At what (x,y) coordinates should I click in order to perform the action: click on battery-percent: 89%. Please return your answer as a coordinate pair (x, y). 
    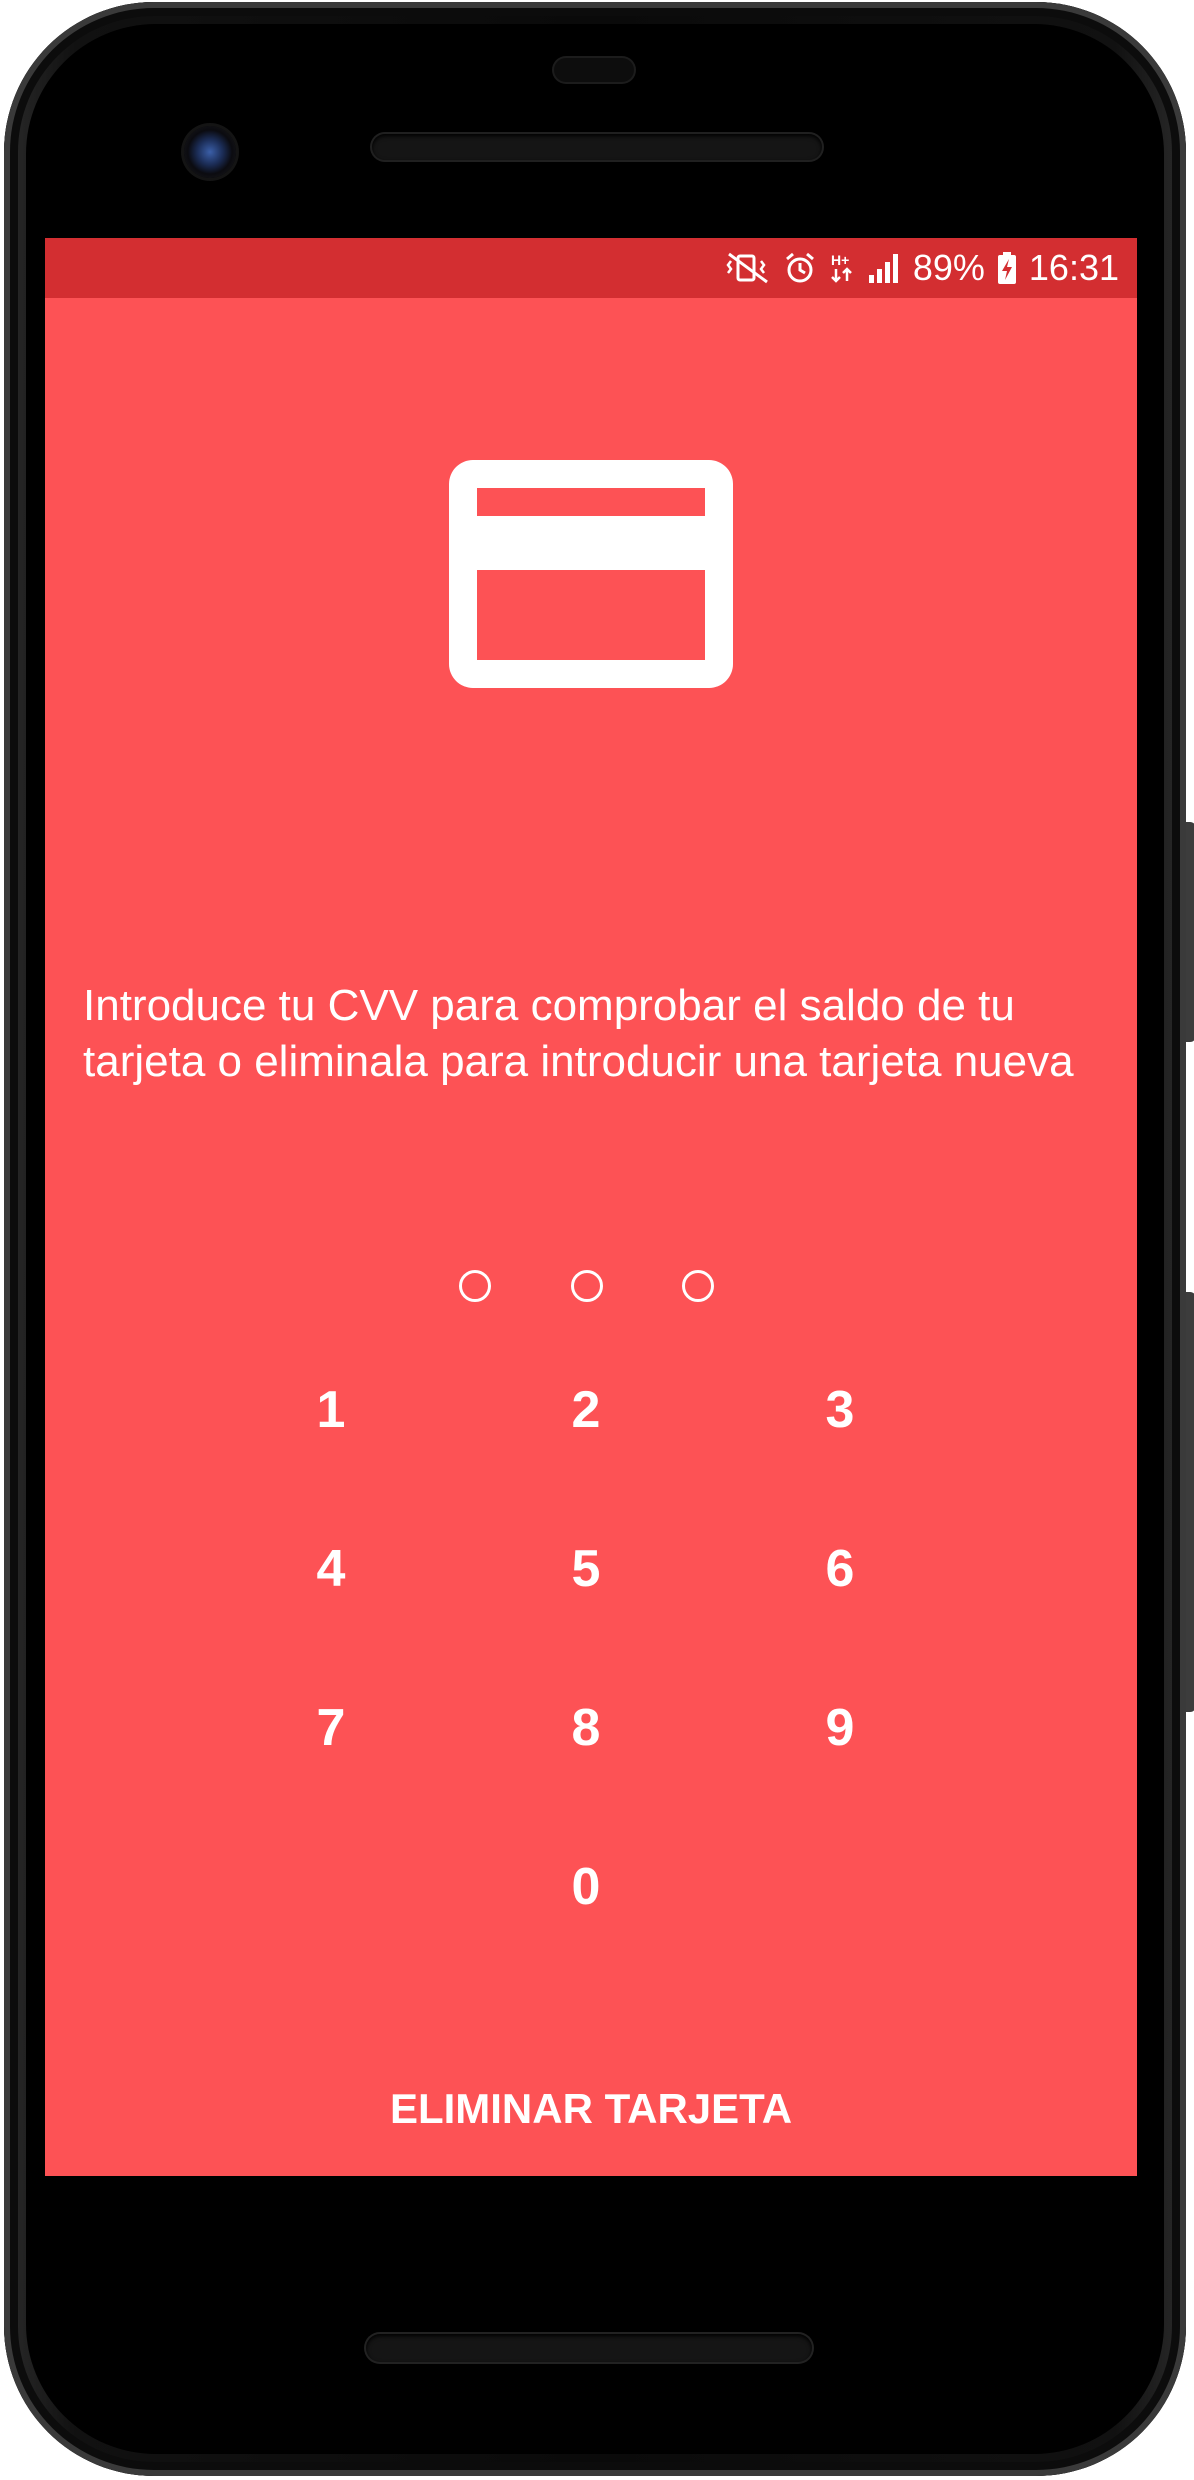
    Looking at the image, I should click on (948, 267).